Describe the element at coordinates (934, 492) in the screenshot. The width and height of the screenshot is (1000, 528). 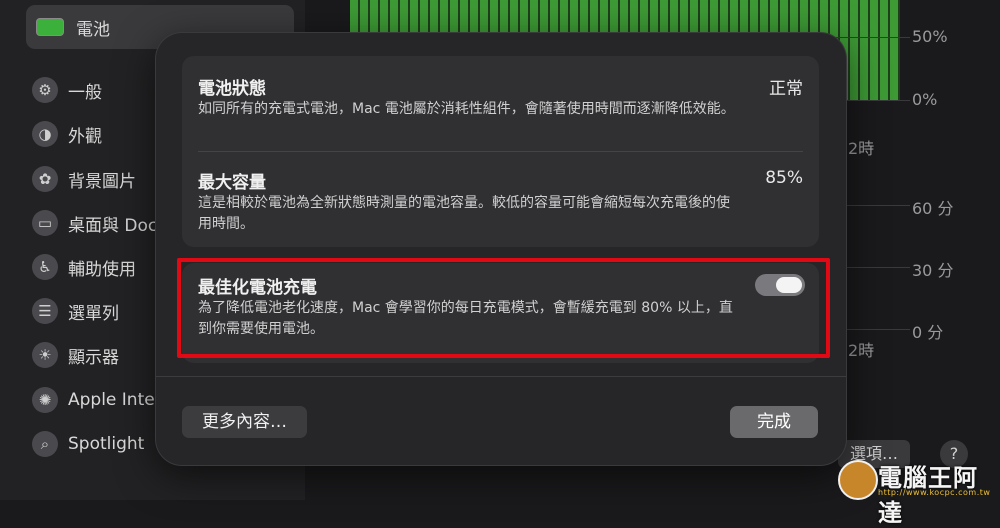
I see `watermark-url: http://www.kocpc.com.tw` at that location.